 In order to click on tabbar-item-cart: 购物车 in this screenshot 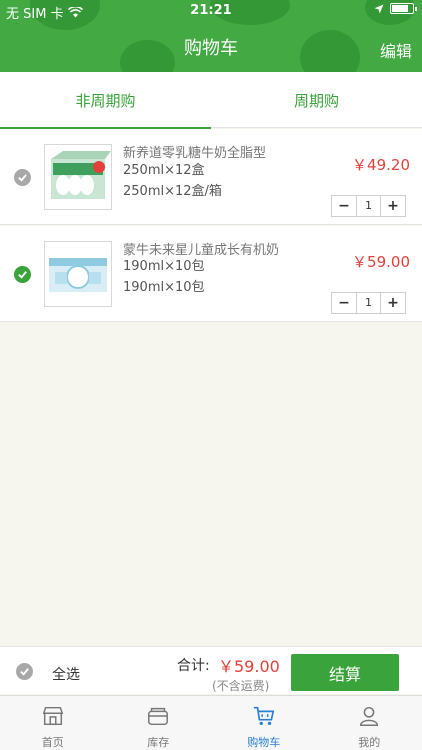, I will do `click(264, 723)`.